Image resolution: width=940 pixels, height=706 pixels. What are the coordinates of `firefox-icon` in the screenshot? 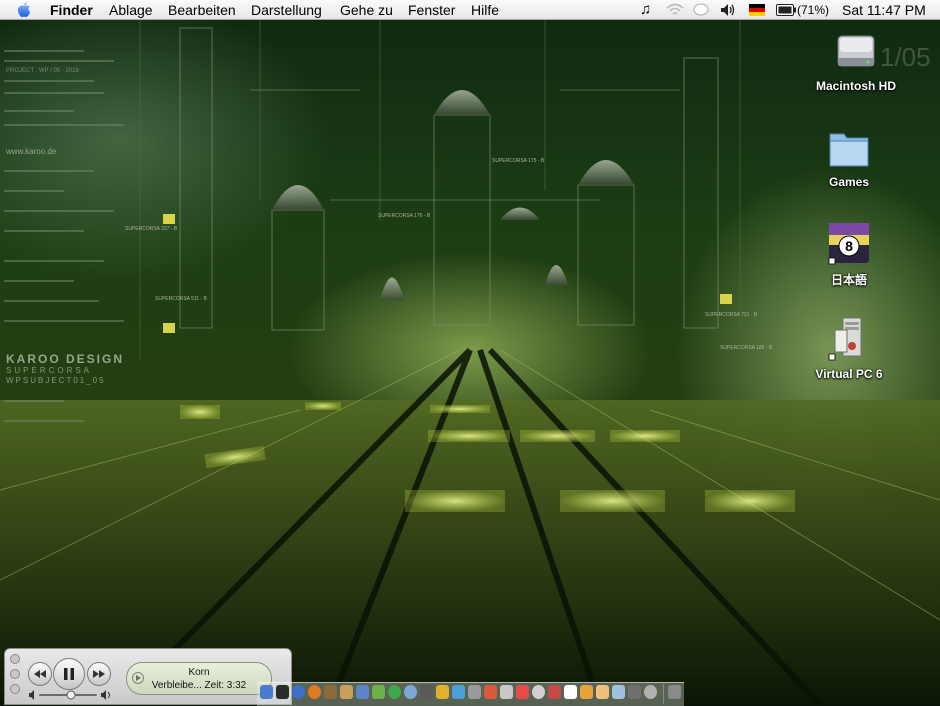 It's located at (314, 692).